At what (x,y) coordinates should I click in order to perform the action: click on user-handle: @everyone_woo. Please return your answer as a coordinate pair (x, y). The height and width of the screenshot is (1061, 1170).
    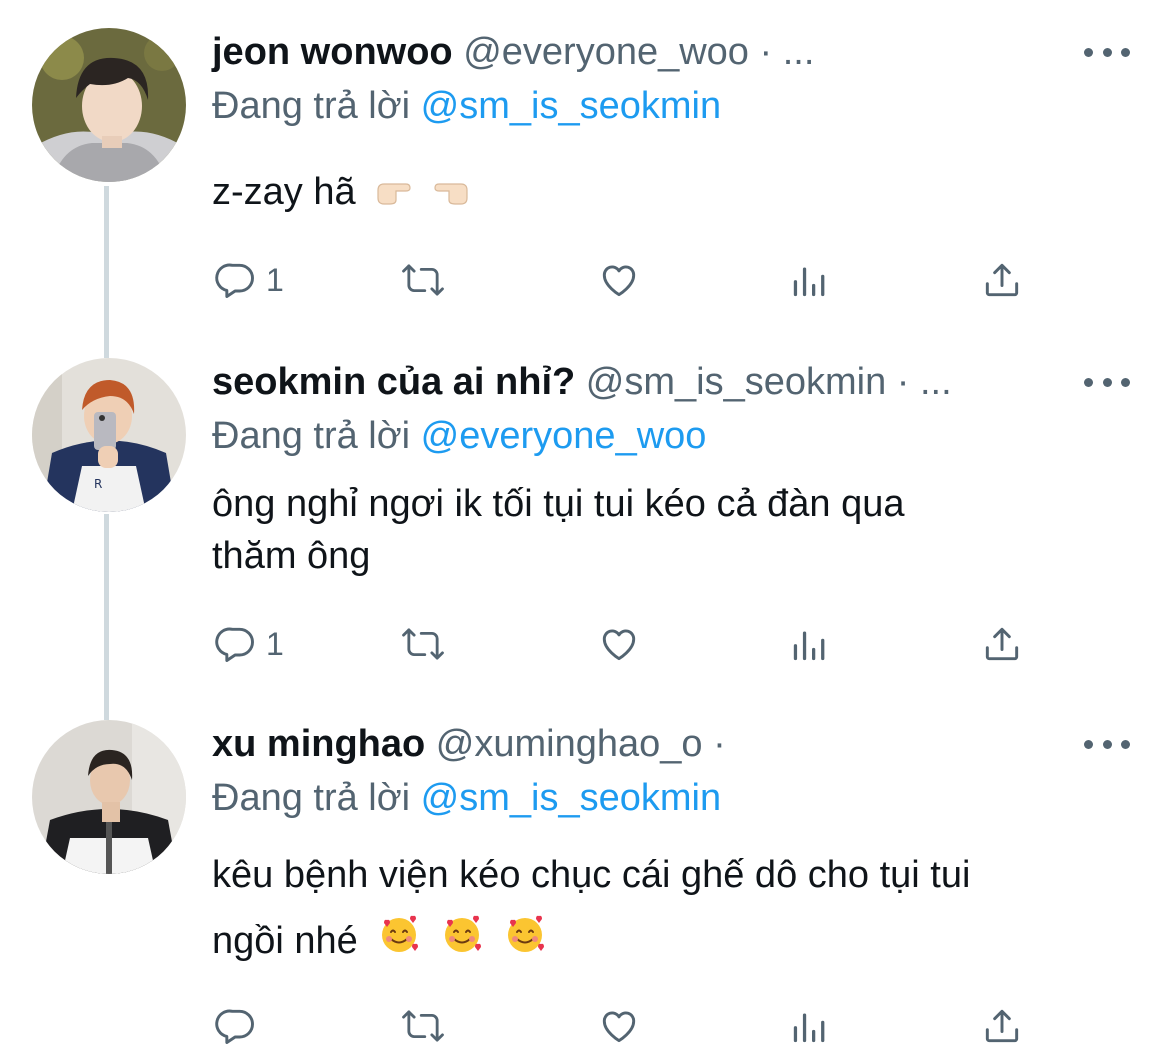
    Looking at the image, I should click on (606, 52).